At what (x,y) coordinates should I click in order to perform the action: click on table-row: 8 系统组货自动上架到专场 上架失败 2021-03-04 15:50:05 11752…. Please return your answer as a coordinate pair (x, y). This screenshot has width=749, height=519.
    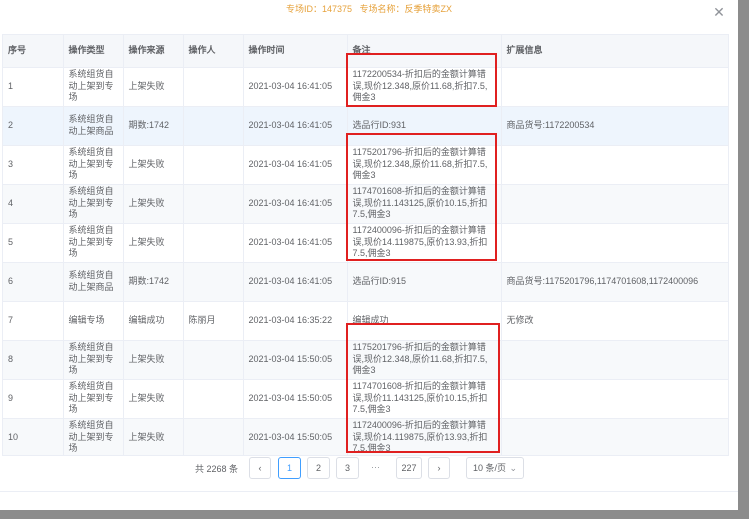
    Looking at the image, I should click on (365, 360).